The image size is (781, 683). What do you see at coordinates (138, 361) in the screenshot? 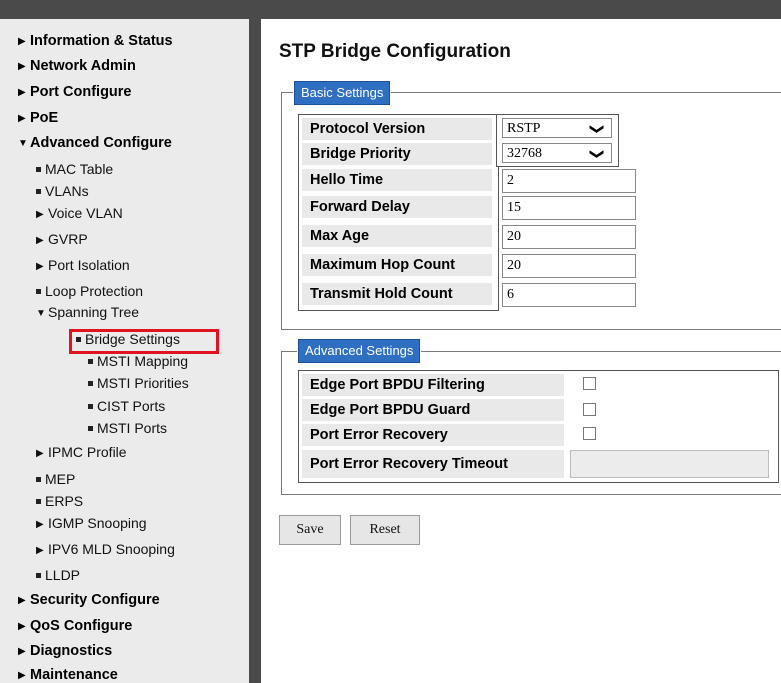
I see `nav-msti-mapping: MSTI Mapping` at bounding box center [138, 361].